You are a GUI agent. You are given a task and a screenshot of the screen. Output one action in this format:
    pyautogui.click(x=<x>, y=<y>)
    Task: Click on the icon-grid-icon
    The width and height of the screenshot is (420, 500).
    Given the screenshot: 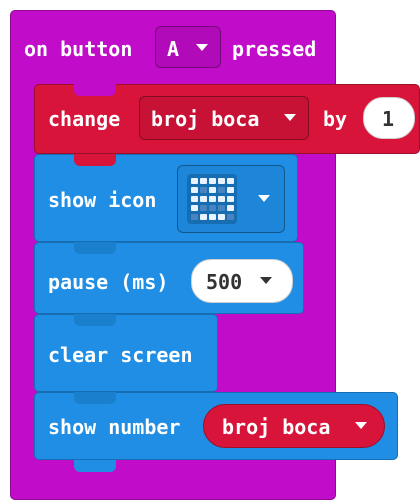 What is the action you would take?
    pyautogui.click(x=212, y=199)
    